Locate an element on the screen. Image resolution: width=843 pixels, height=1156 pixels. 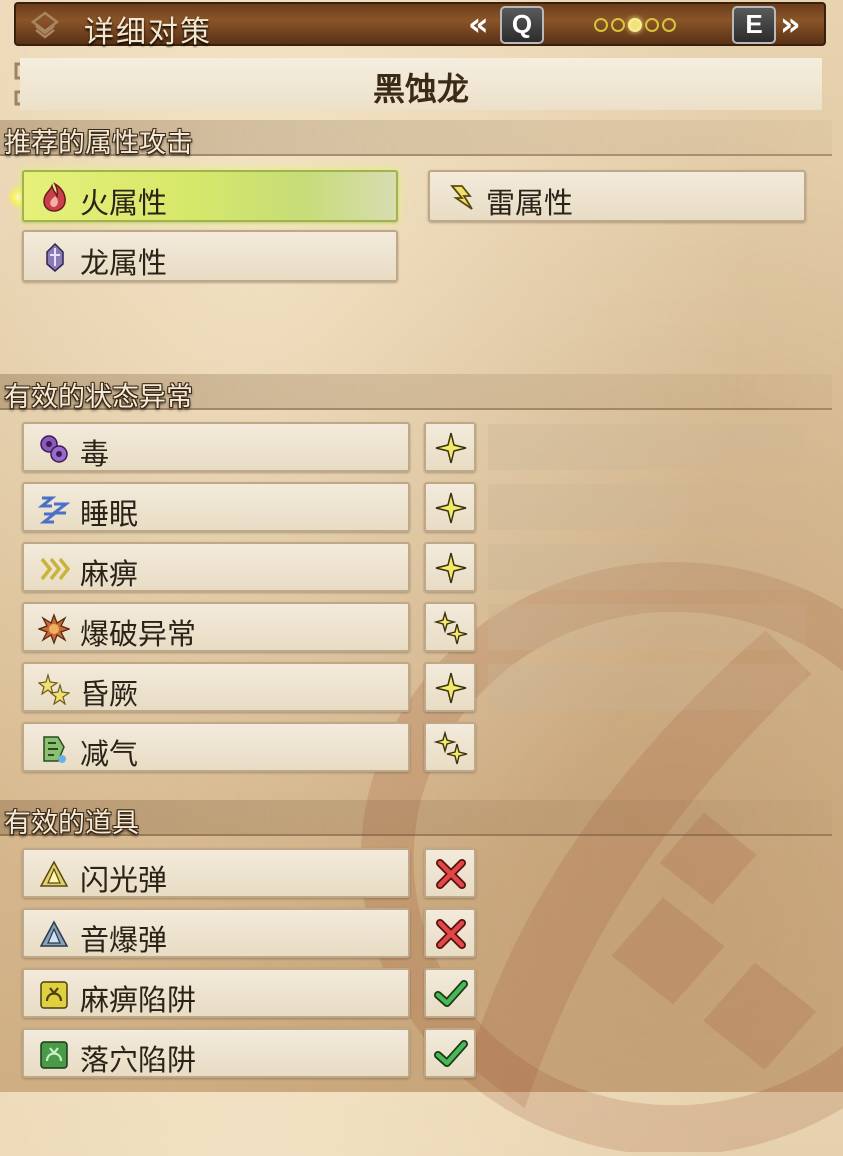
item-row-screamer-pod: 音爆弹 is located at coordinates (216, 933).